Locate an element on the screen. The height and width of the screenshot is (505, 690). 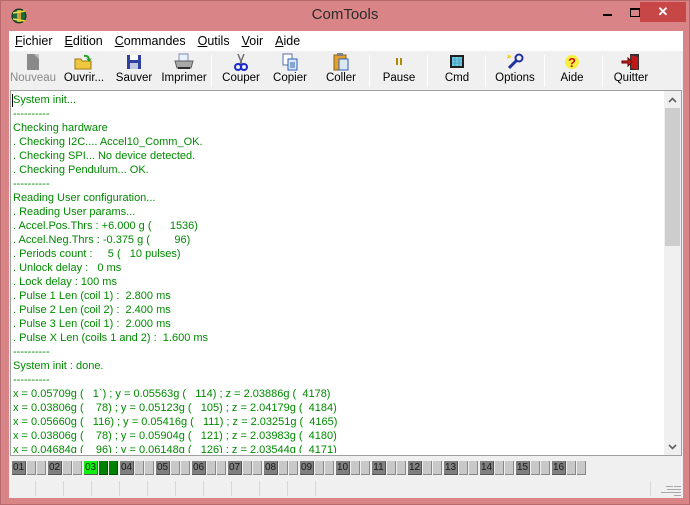
cmd-label: Cmd is located at coordinates (457, 78).